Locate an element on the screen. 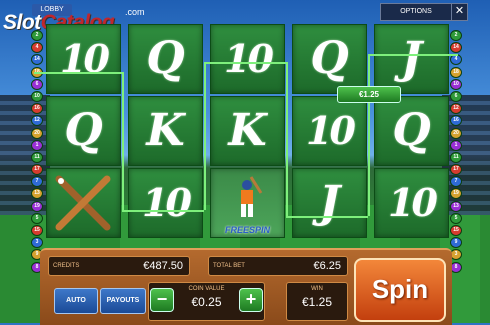  payline-marker-right: 14 is located at coordinates (456, 48).